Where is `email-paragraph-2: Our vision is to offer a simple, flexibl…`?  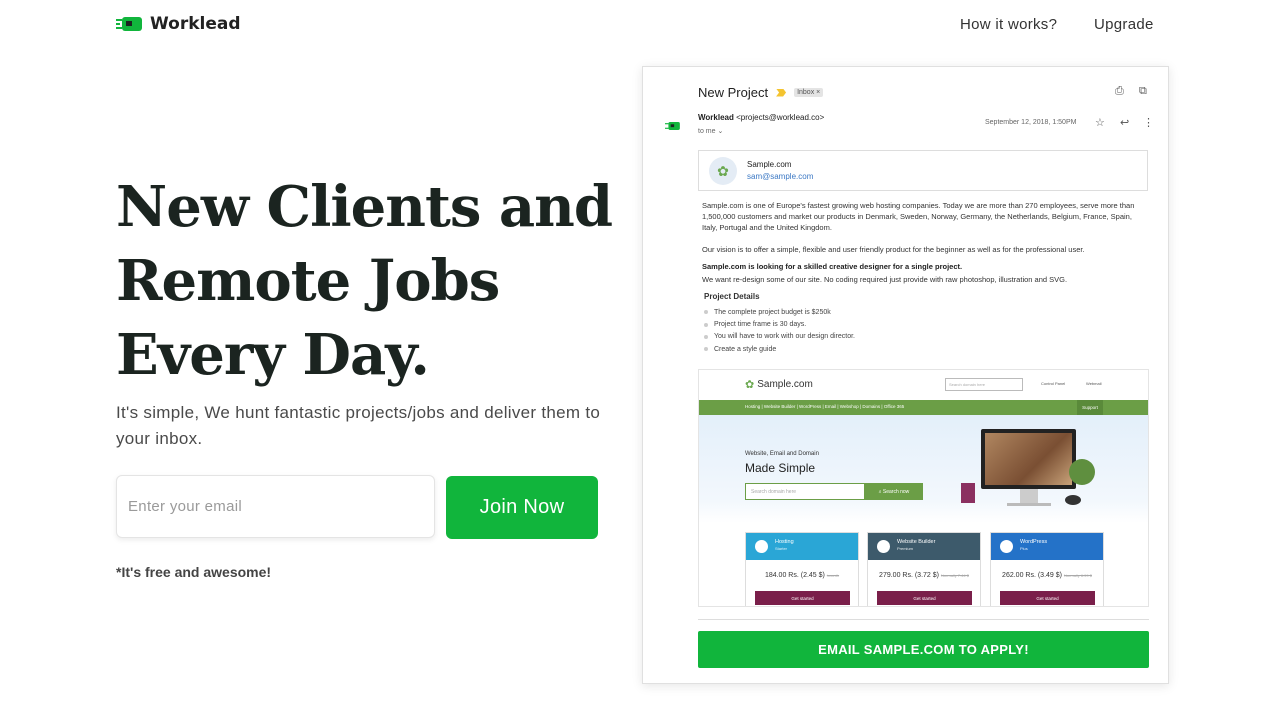 email-paragraph-2: Our vision is to offer a simple, flexibl… is located at coordinates (893, 249).